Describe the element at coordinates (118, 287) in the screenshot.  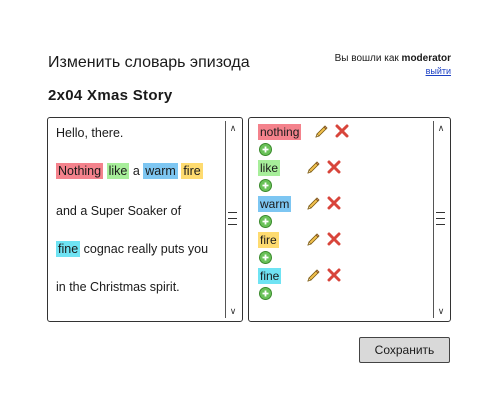
I see `text-line-5: in the Christmas spirit.` at that location.